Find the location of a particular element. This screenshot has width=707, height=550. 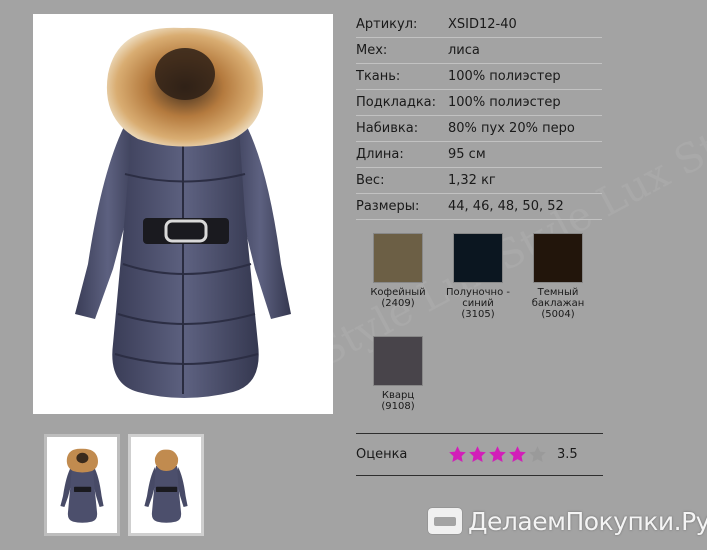

spec-row-sizes: Размеры: 44, 46, 48, 50, 52 is located at coordinates (479, 207).